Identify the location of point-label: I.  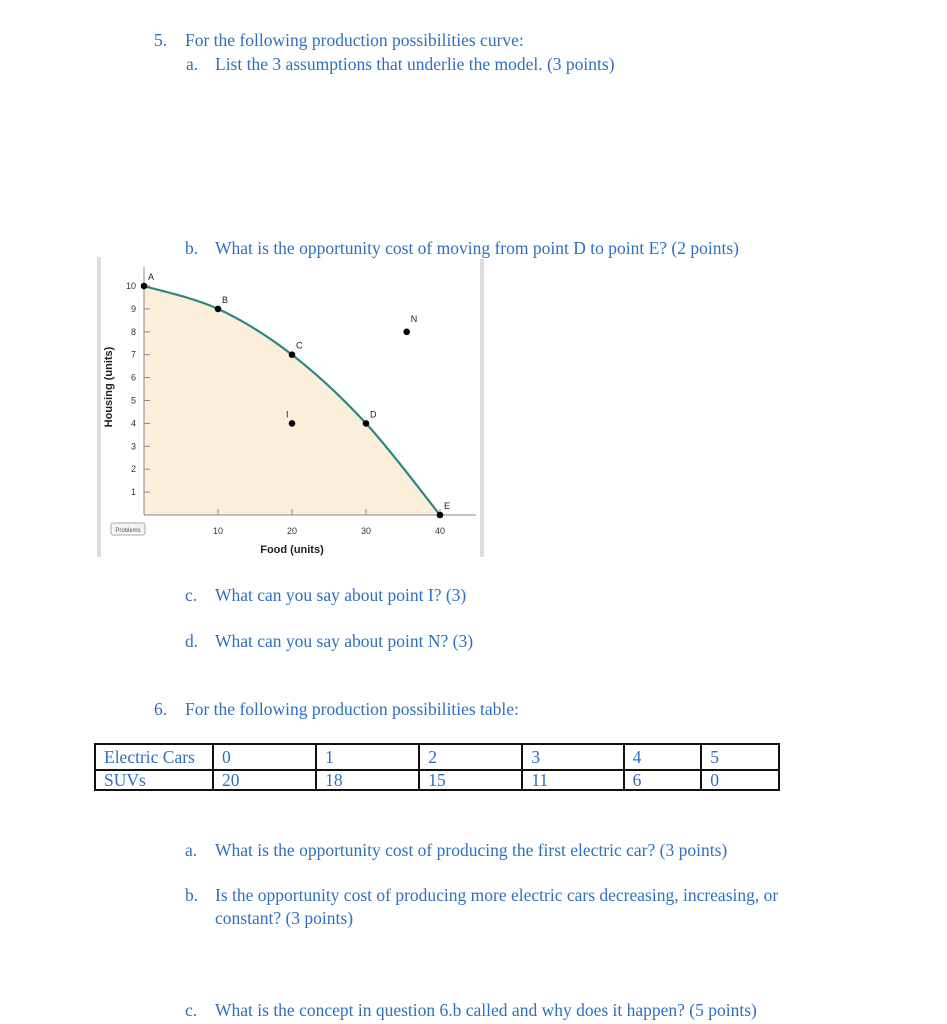
(287, 414).